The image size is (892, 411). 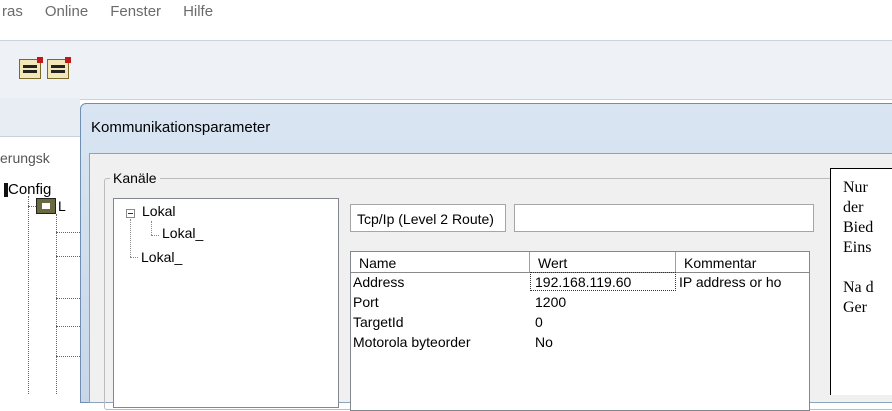 I want to click on tree-node-config: Config, so click(x=29, y=189).